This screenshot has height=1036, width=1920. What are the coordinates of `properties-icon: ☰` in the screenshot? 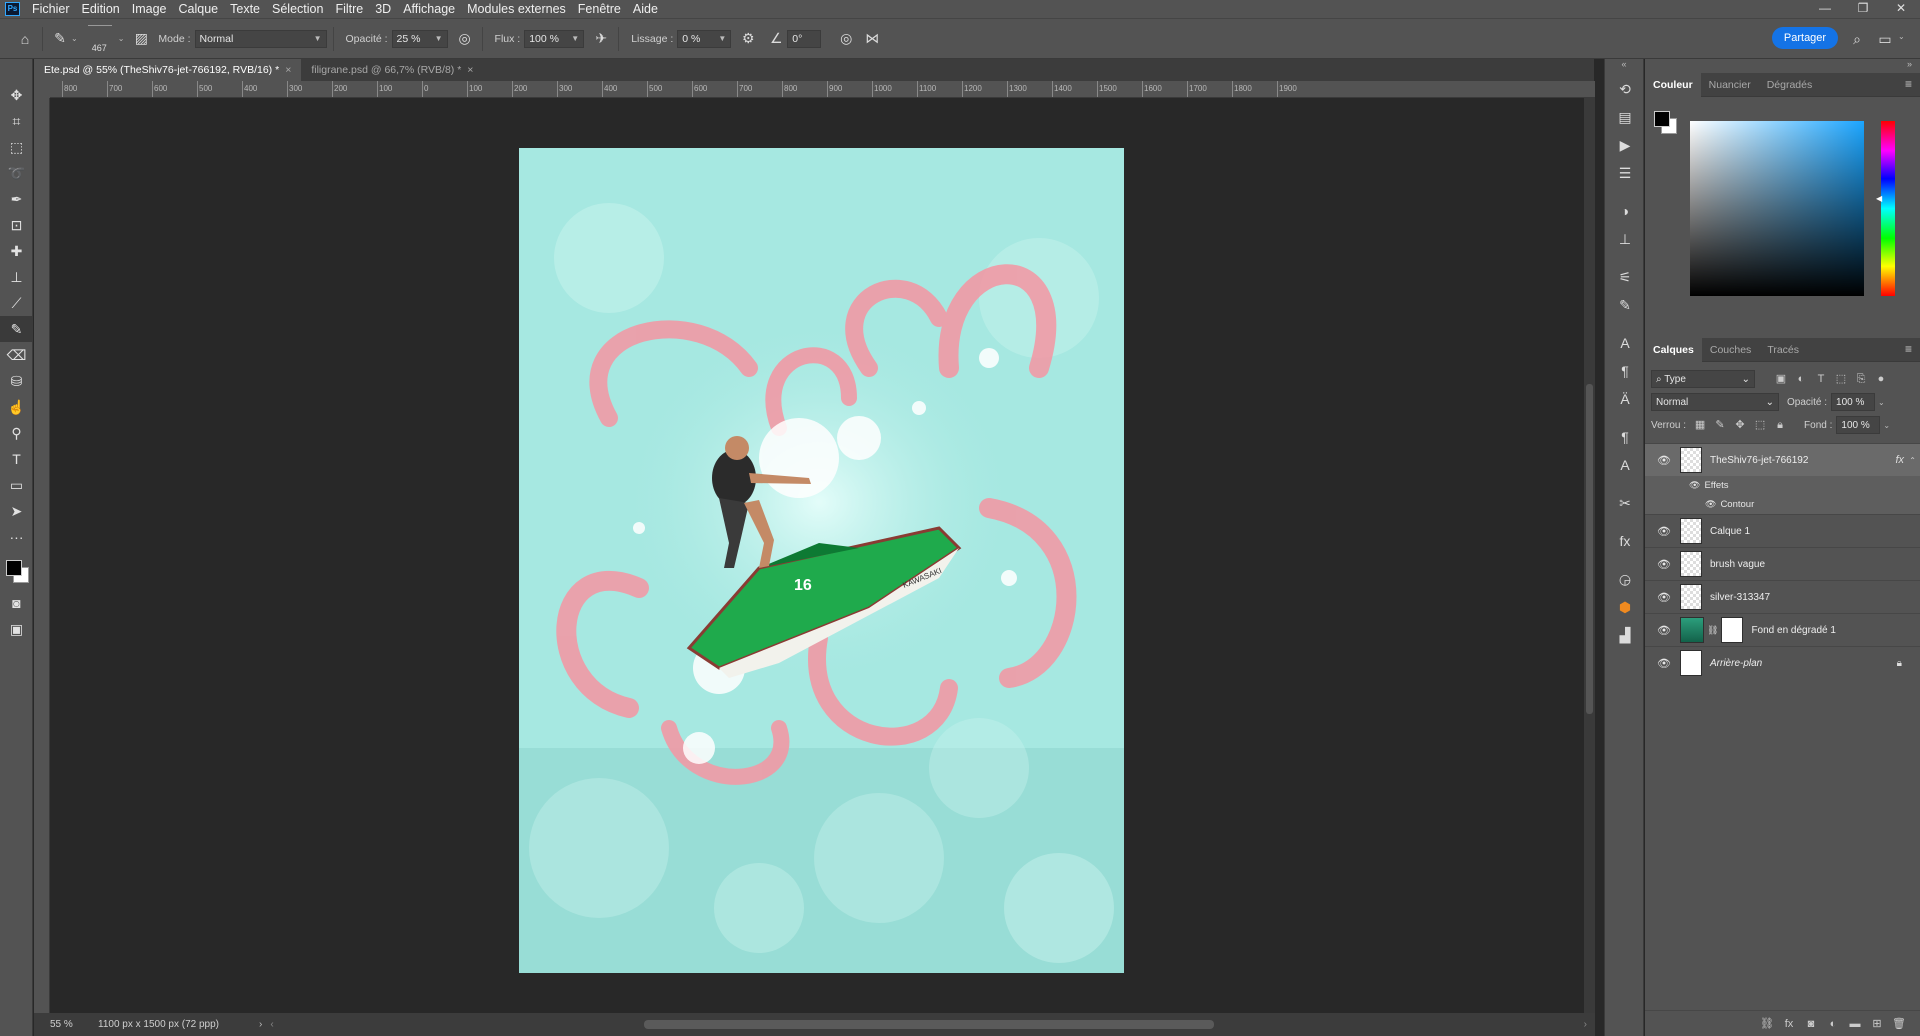 It's located at (1625, 173).